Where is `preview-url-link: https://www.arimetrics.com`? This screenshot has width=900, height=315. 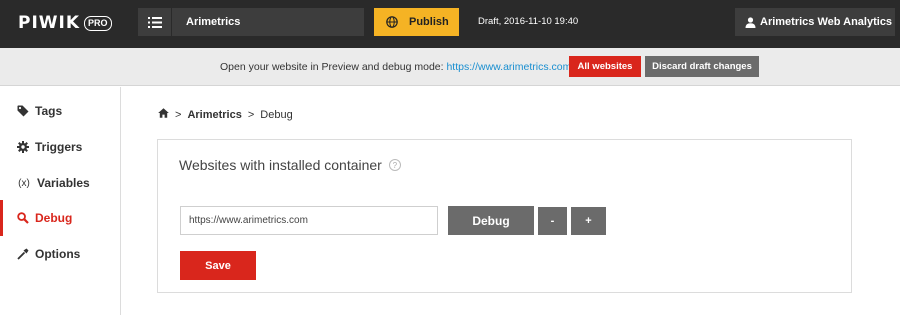
preview-url-link: https://www.arimetrics.com is located at coordinates (508, 67).